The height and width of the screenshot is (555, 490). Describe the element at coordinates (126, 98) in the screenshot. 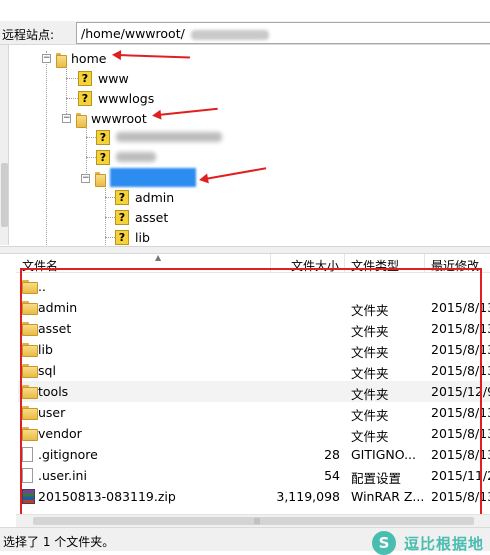

I see `tree-node-label: wwwlogs` at that location.